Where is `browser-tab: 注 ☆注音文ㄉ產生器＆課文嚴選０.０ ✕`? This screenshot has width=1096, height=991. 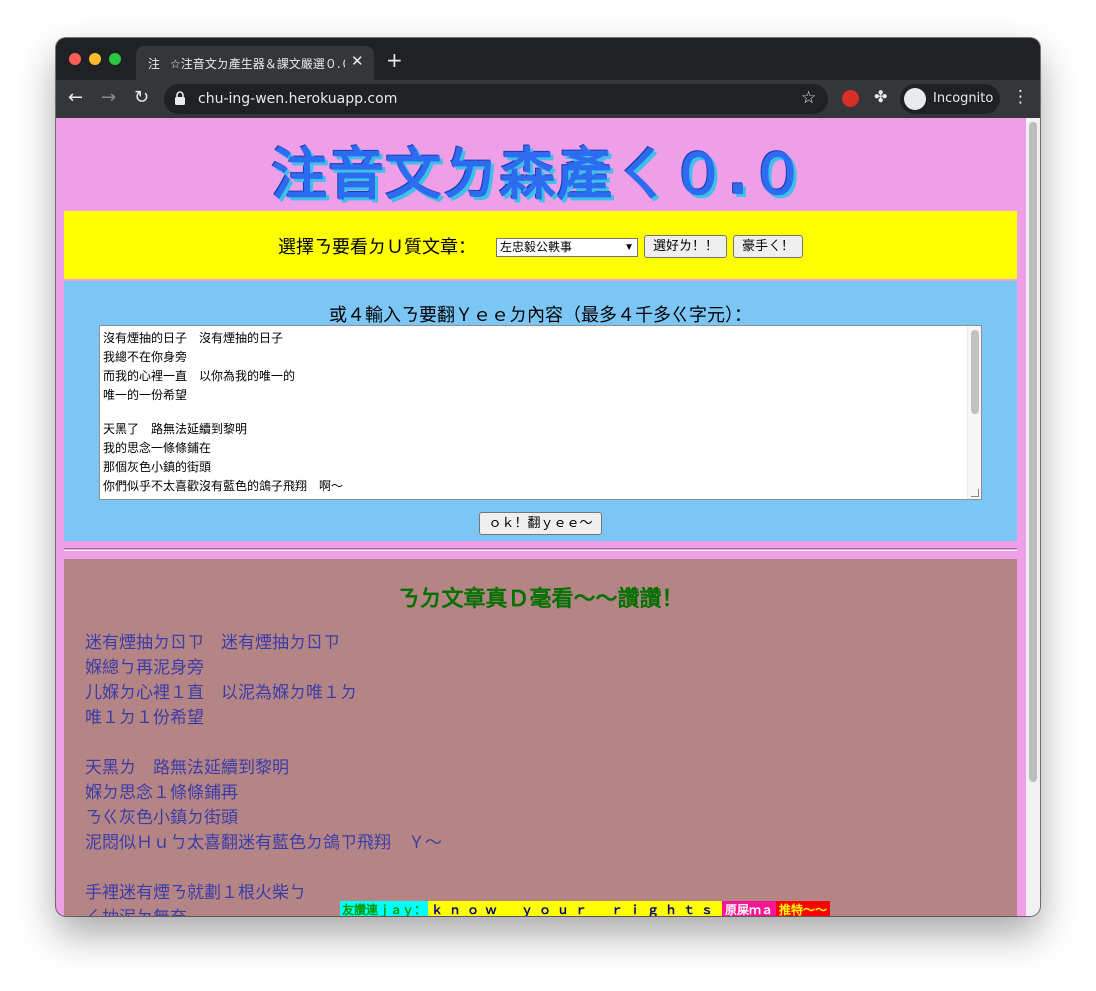 browser-tab: 注 ☆注音文ㄉ產生器＆課文嚴選０.０ ✕ is located at coordinates (255, 63).